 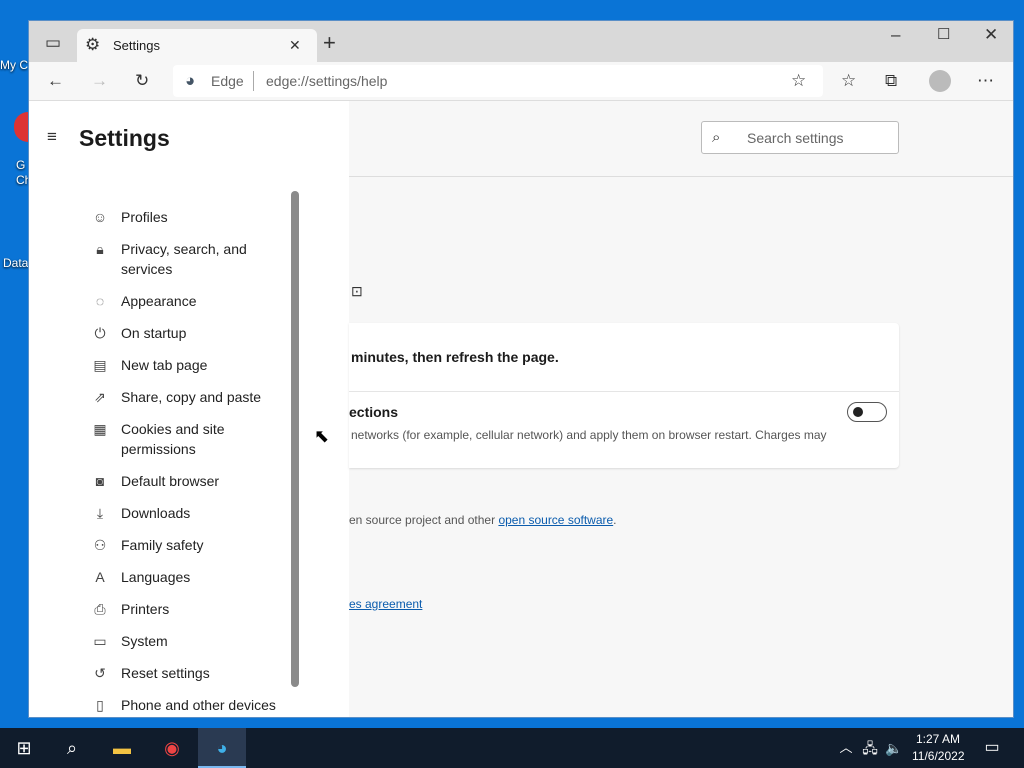 What do you see at coordinates (190, 80) in the screenshot?
I see `edge-logo-icon: ◕` at bounding box center [190, 80].